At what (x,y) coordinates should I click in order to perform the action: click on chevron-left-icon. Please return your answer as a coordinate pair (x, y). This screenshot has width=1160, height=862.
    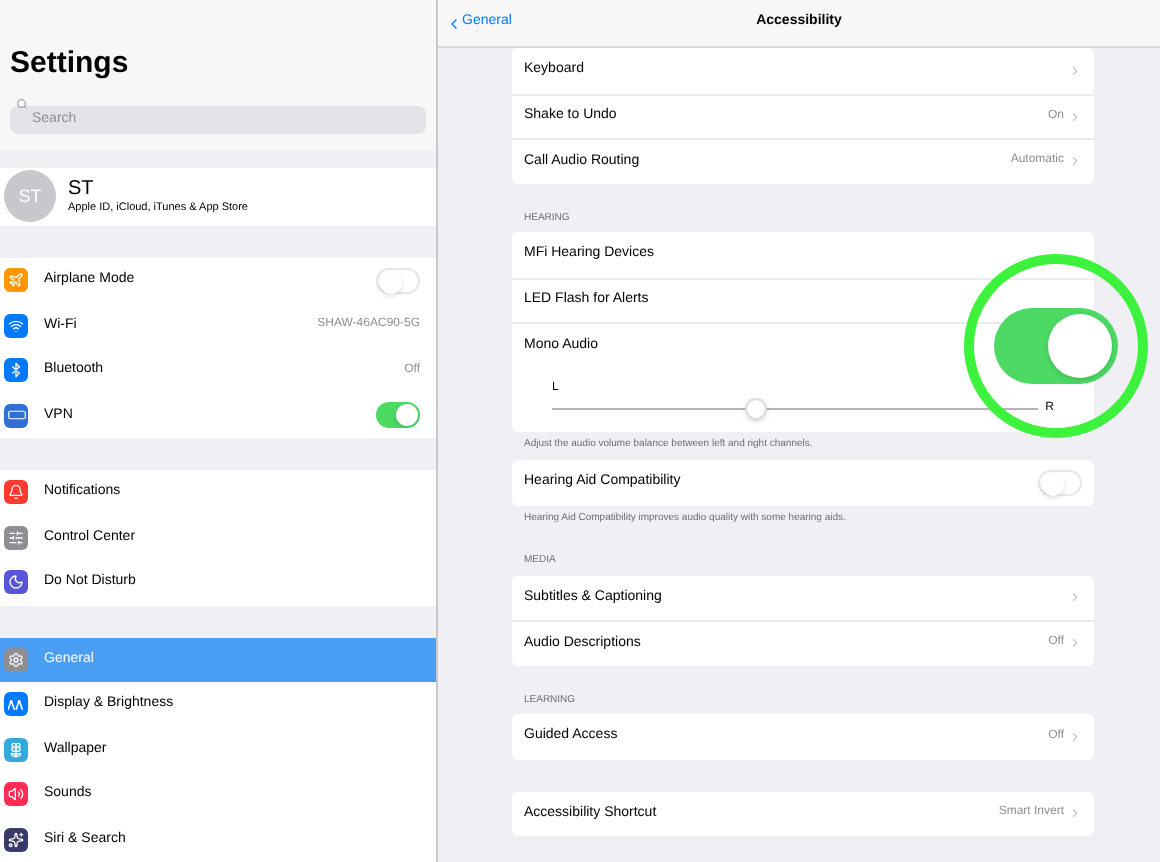
    Looking at the image, I should click on (454, 23).